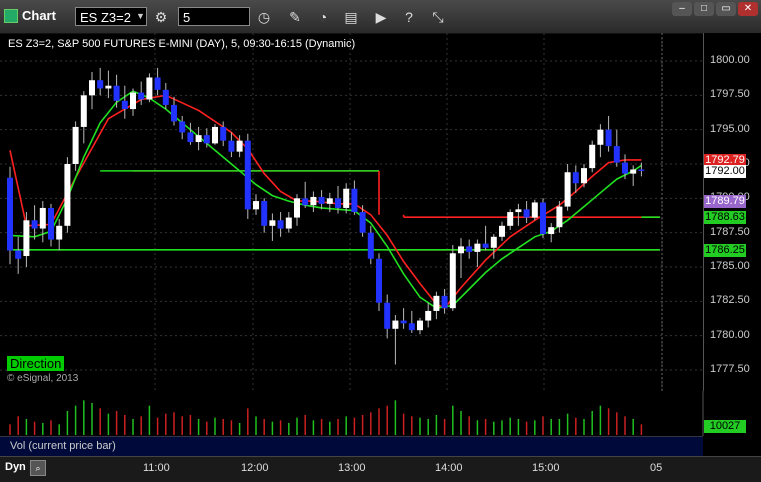 This screenshot has width=761, height=482. I want to click on time-tick-label: 11:00, so click(156, 468).